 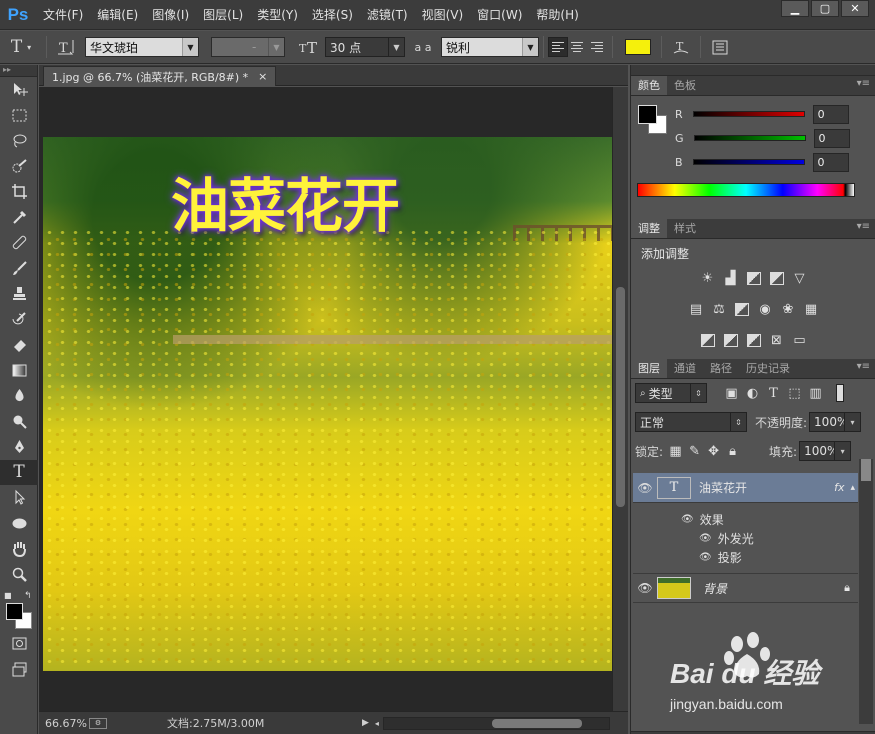 I want to click on align-left-button, so click(x=558, y=47).